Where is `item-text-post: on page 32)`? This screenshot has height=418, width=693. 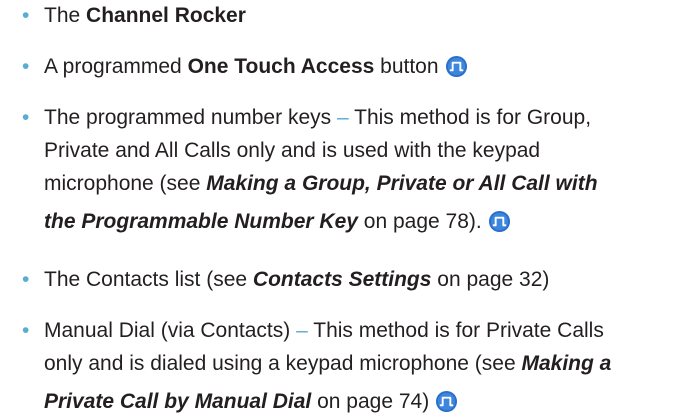
item-text-post: on page 32) is located at coordinates (490, 279).